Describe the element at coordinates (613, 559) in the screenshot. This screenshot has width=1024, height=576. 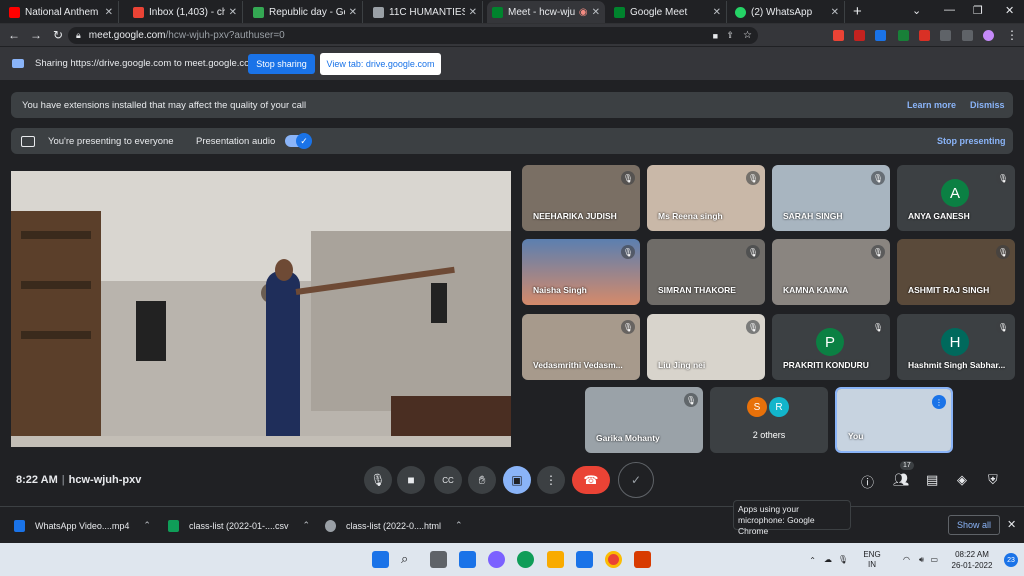
I see `chrome-icon` at that location.